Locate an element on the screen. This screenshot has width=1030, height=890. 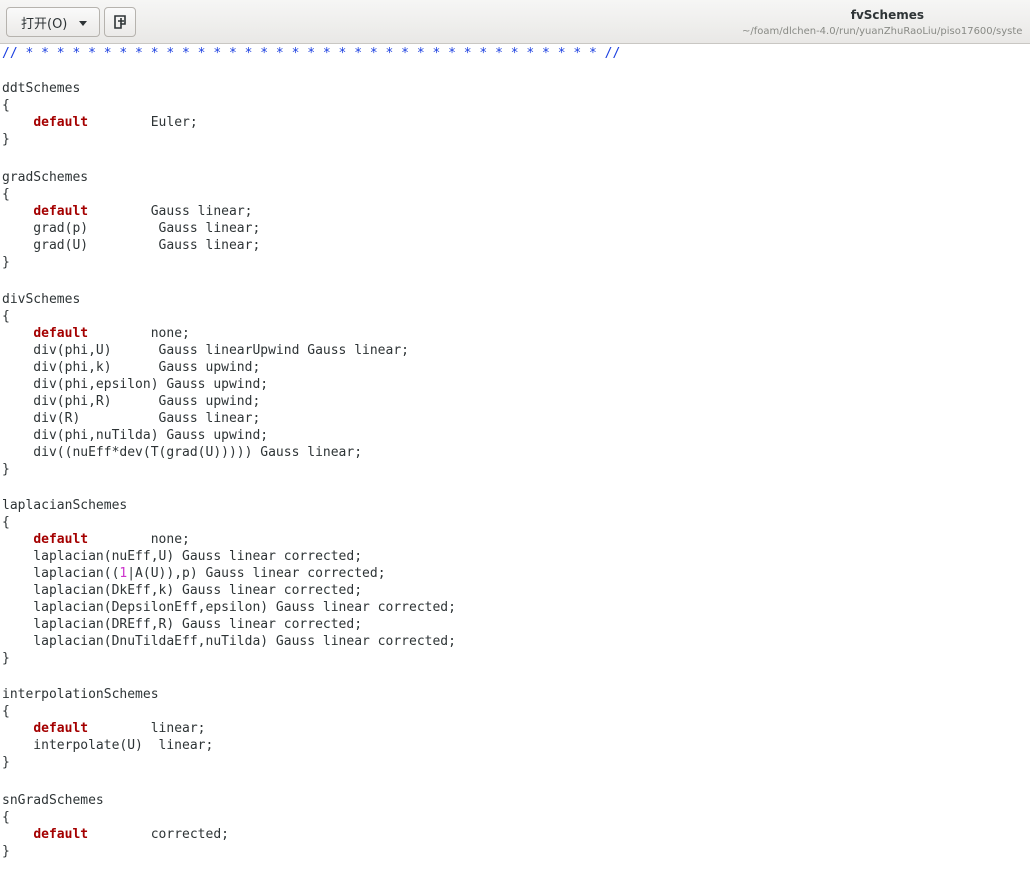
code-line: div(phi,R) Gauss upwind; is located at coordinates (131, 401).